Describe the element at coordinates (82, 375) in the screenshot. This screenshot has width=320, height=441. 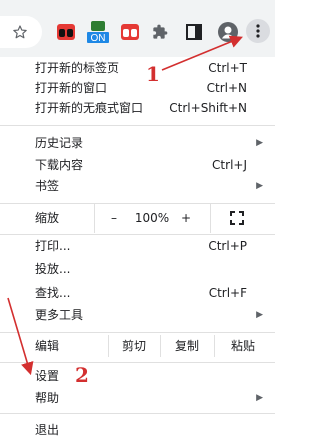
I see `annotation-step-2: 2` at that location.